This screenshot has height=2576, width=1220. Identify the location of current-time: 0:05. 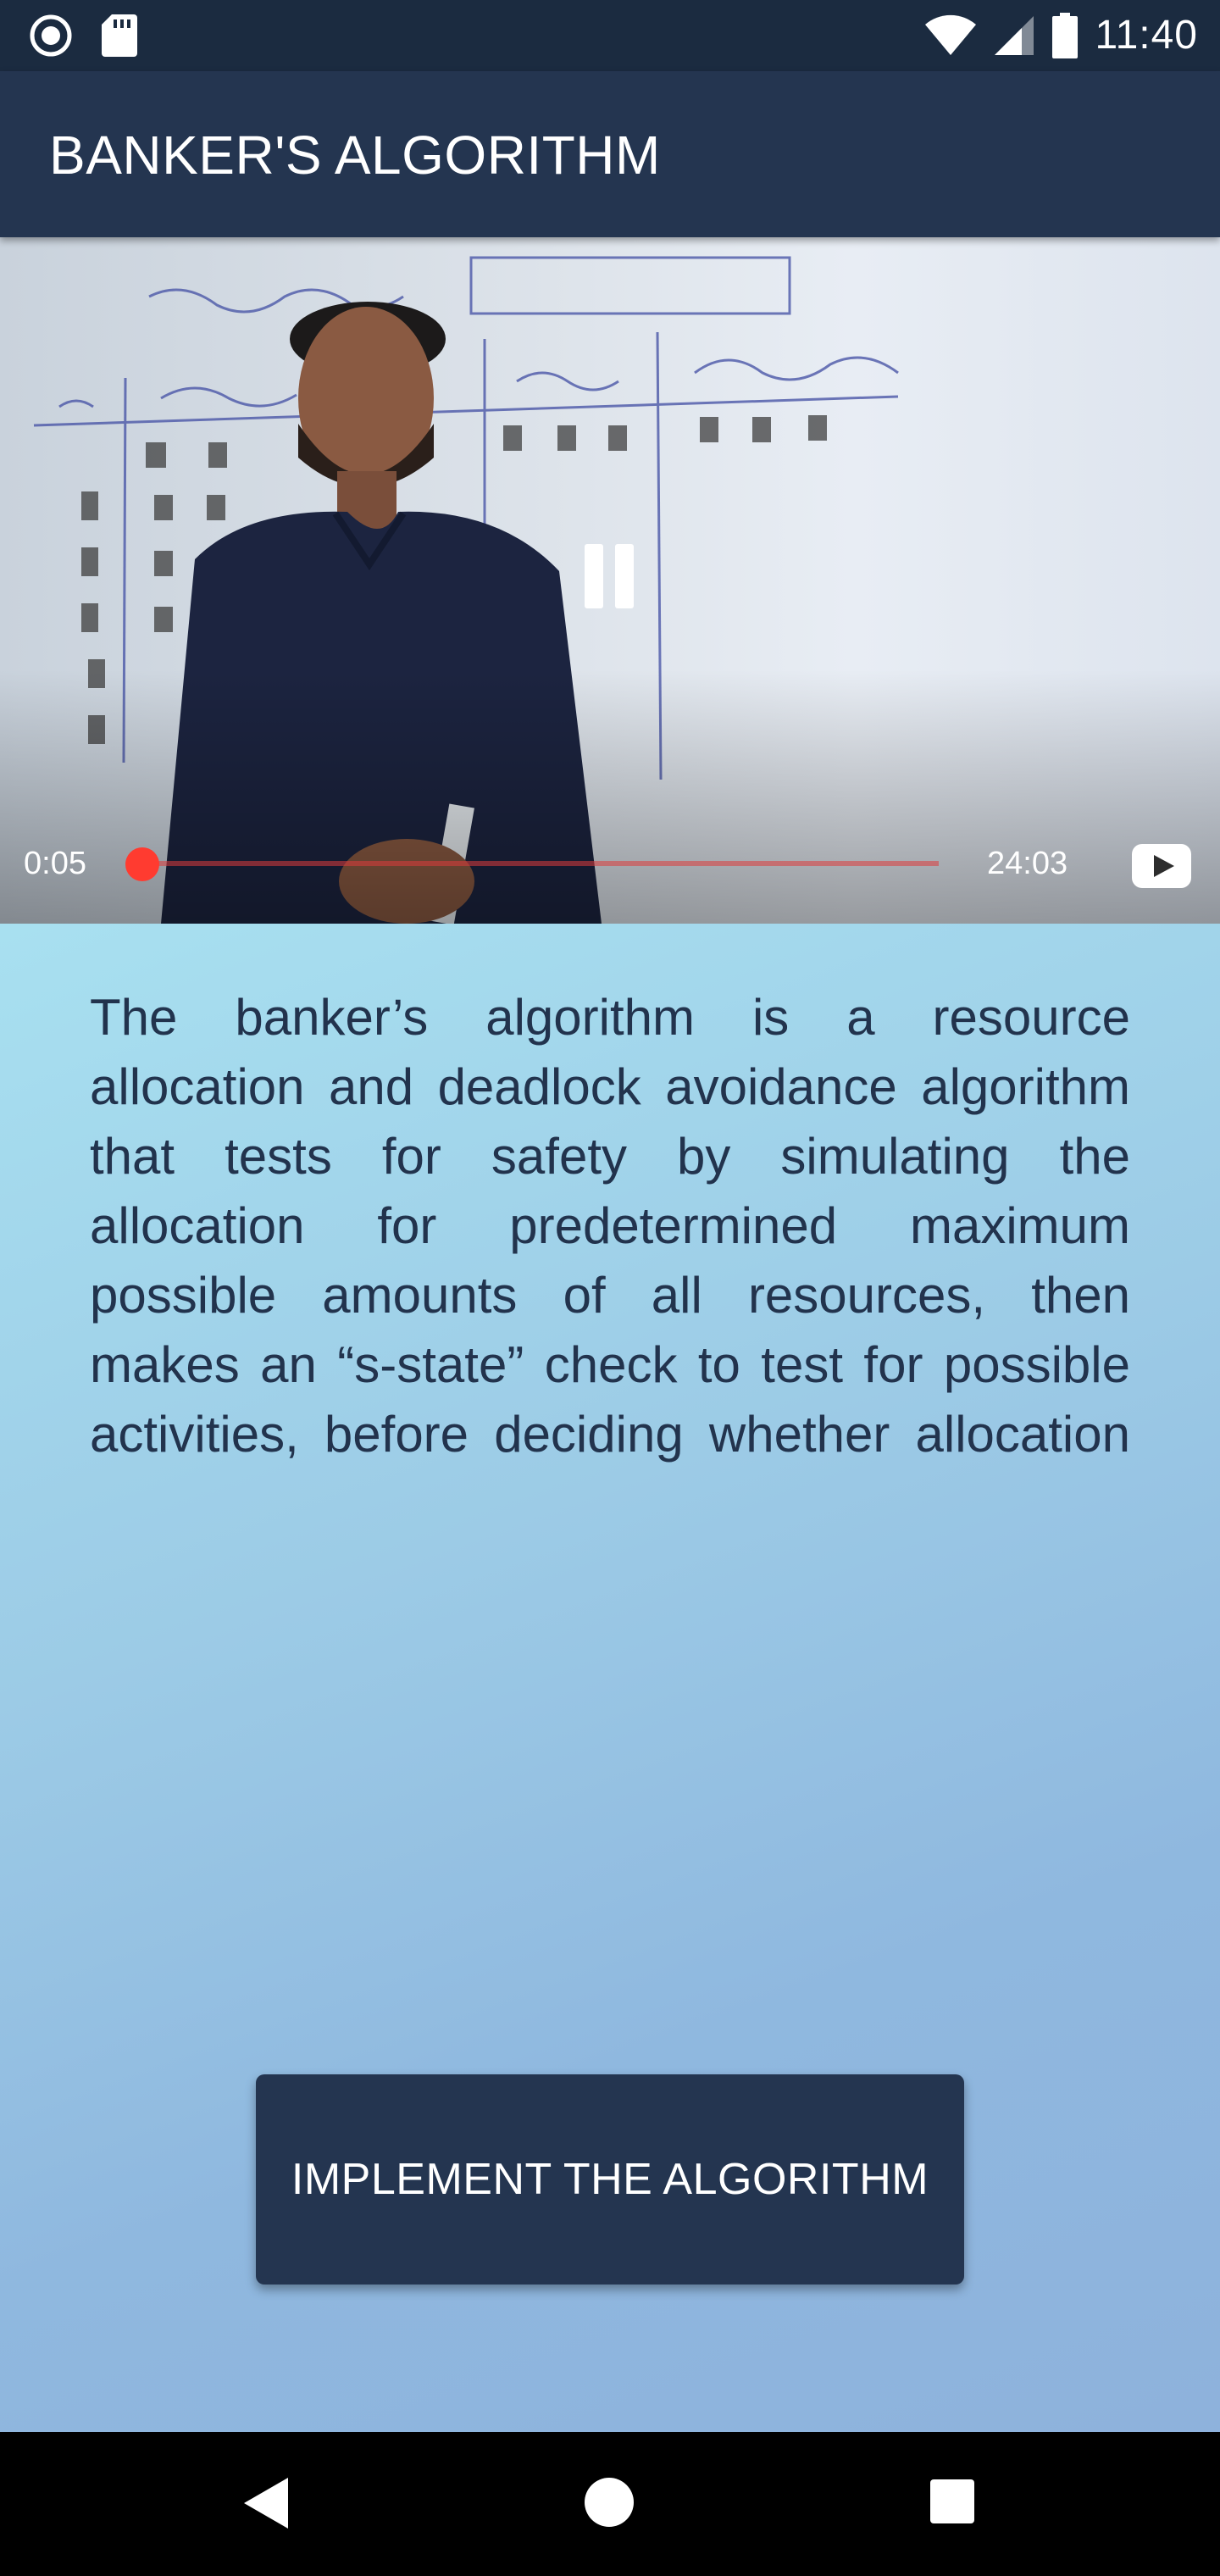
(55, 863).